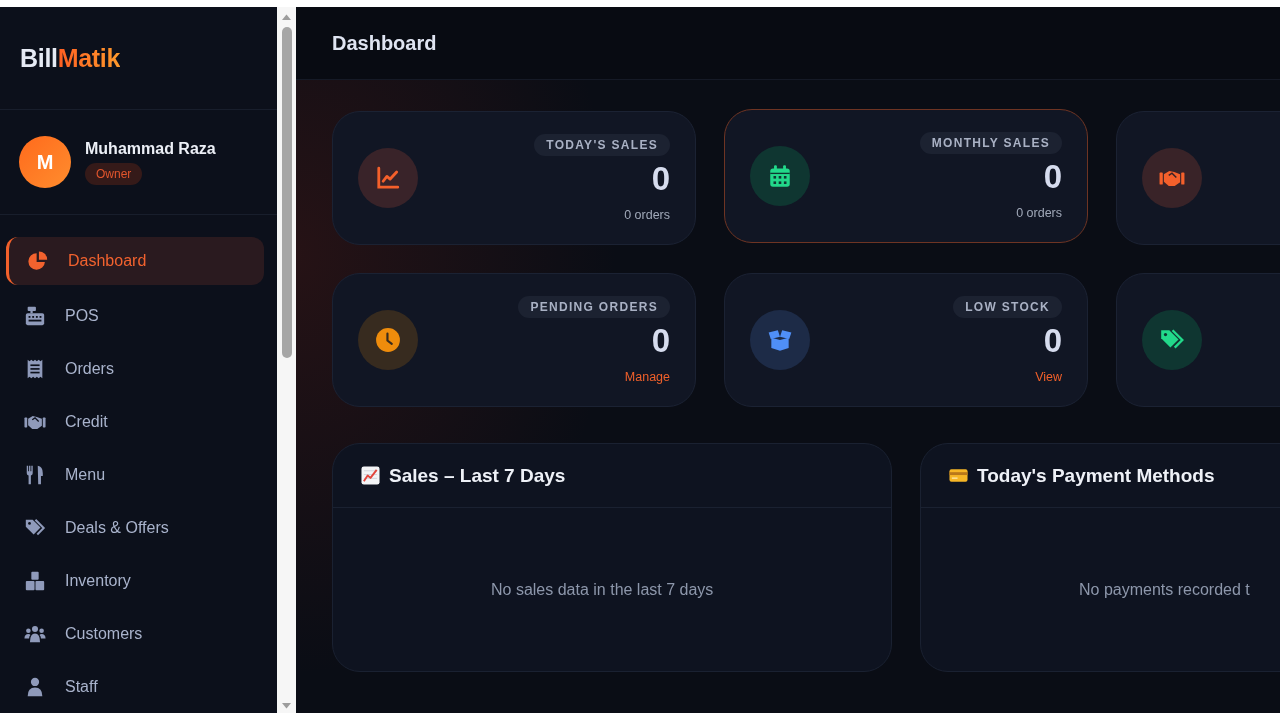 The image size is (1280, 720). What do you see at coordinates (135, 422) in the screenshot?
I see `nav-item: Credit` at bounding box center [135, 422].